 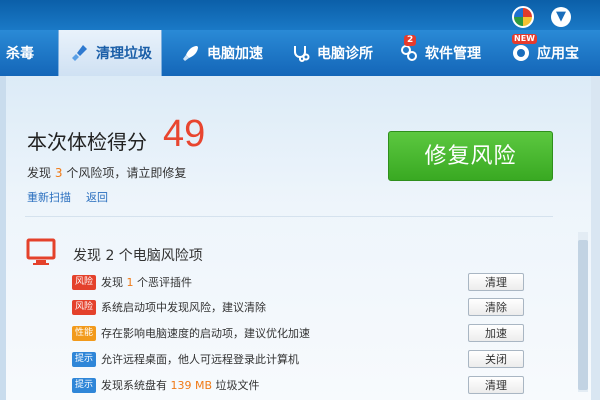 I want to click on summary-suffix: 个风险项，请立即修复, so click(x=126, y=173).